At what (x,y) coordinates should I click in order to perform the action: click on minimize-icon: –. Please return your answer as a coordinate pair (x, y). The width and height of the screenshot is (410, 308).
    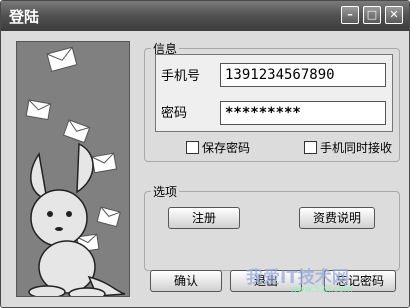
    Looking at the image, I should click on (350, 15).